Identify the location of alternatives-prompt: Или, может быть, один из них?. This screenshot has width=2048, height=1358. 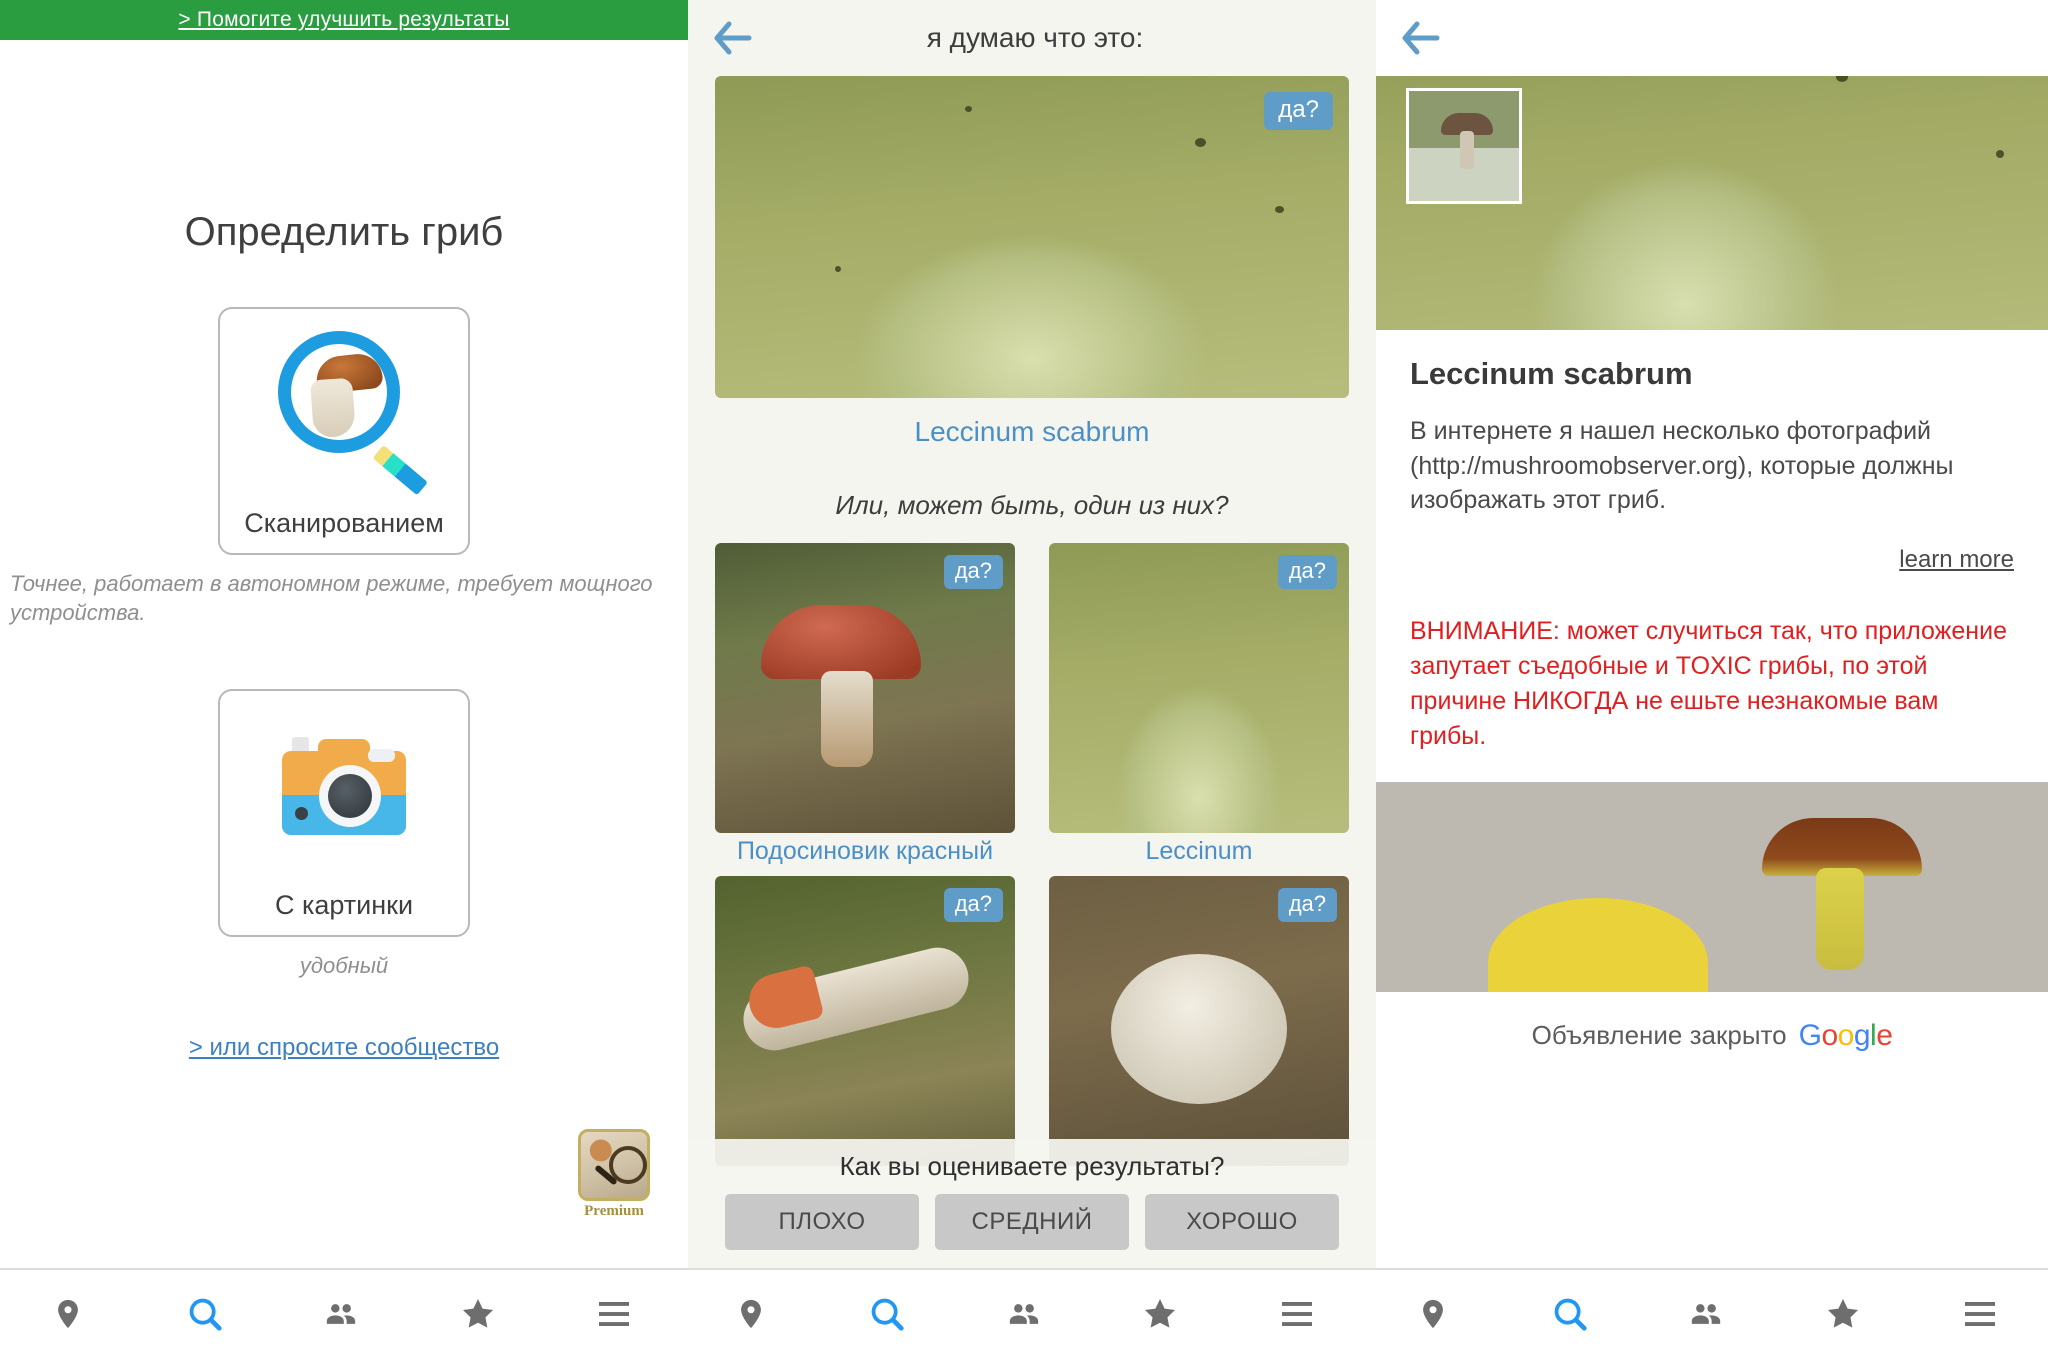
(1032, 505).